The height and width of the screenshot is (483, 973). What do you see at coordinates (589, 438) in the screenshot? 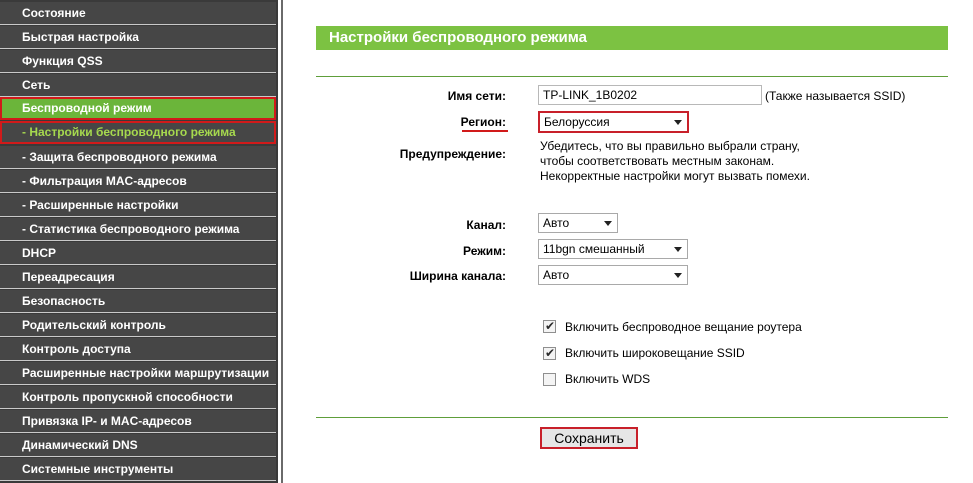
I see `save-button: Сохранить` at bounding box center [589, 438].